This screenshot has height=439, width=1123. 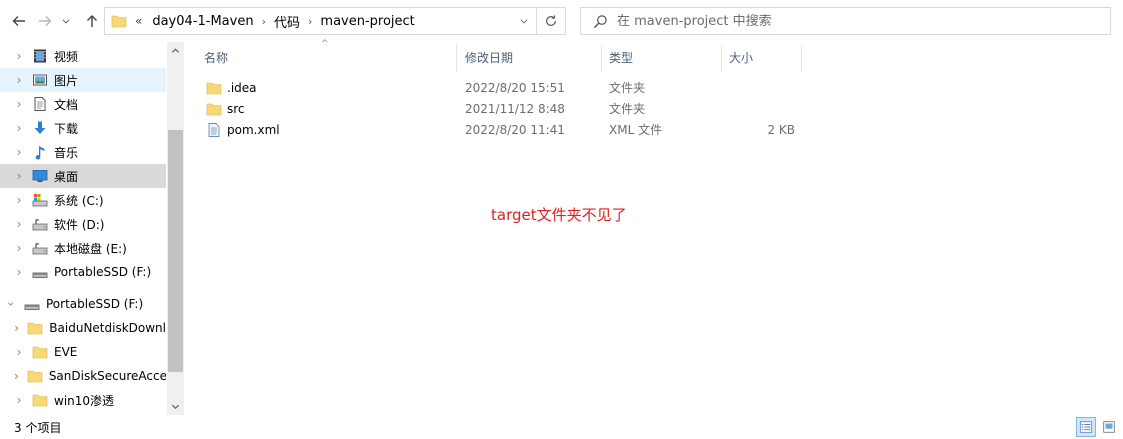 What do you see at coordinates (231, 88) in the screenshot?
I see `file-name-cell: .idea` at bounding box center [231, 88].